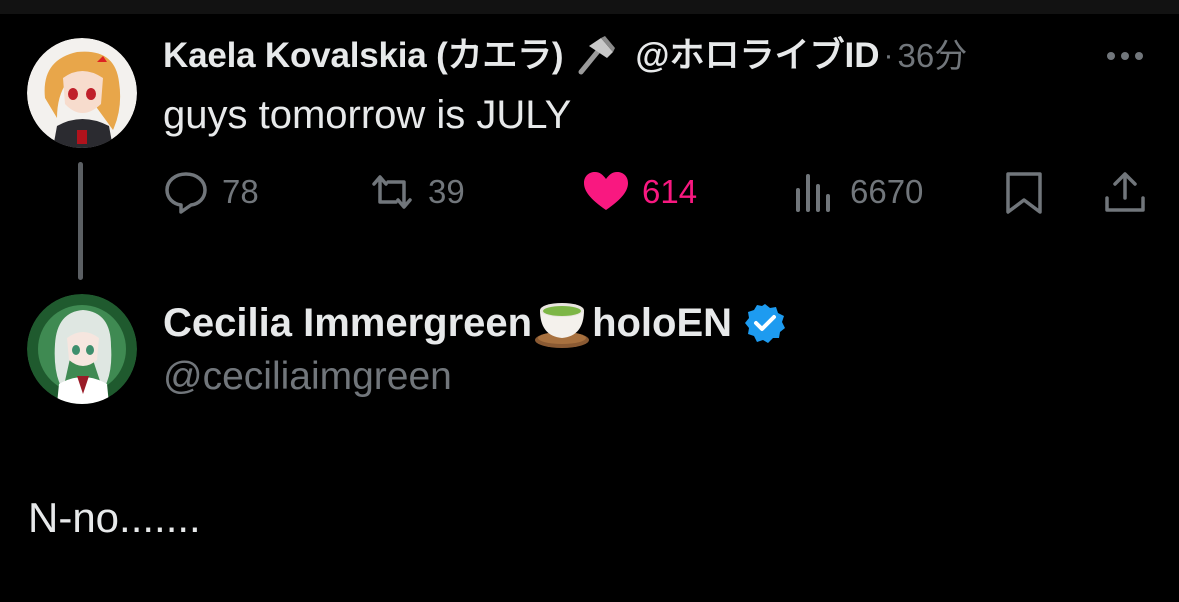  Describe the element at coordinates (446, 191) in the screenshot. I see `retweet-count: 39` at that location.